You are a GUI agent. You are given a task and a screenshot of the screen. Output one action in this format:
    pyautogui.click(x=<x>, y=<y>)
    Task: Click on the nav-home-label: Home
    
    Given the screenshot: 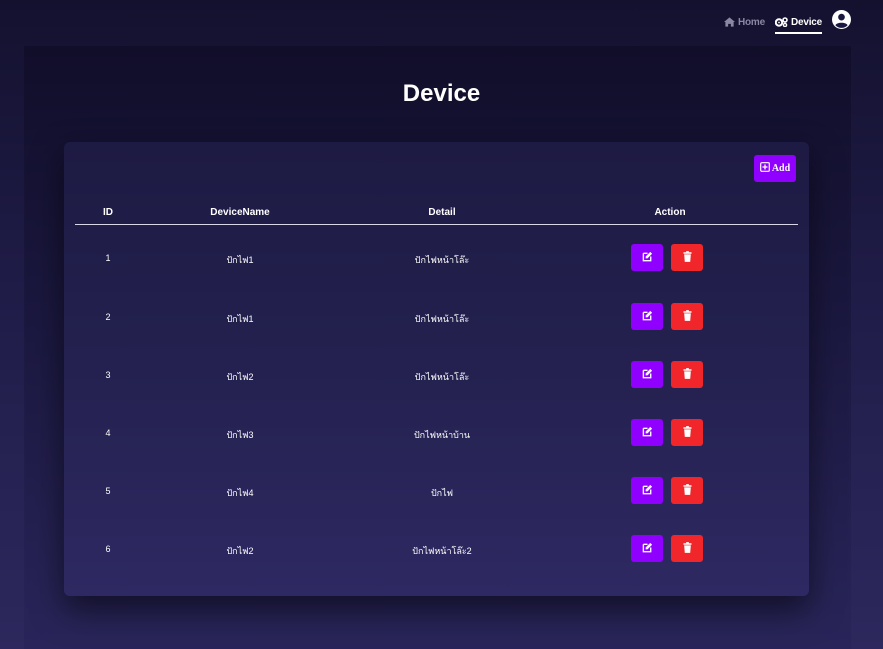 What is the action you would take?
    pyautogui.click(x=751, y=22)
    